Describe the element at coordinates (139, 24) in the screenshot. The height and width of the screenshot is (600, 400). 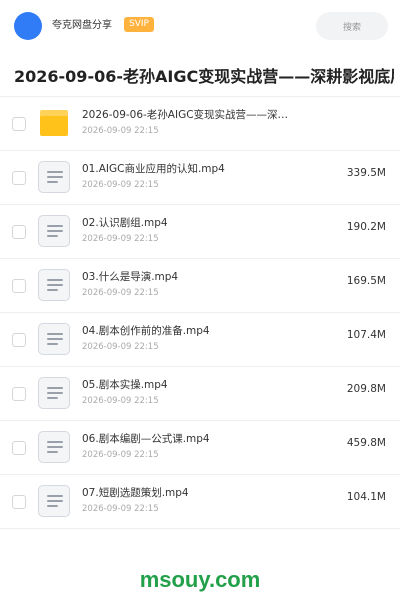
I see `svip-badge: SVIP` at that location.